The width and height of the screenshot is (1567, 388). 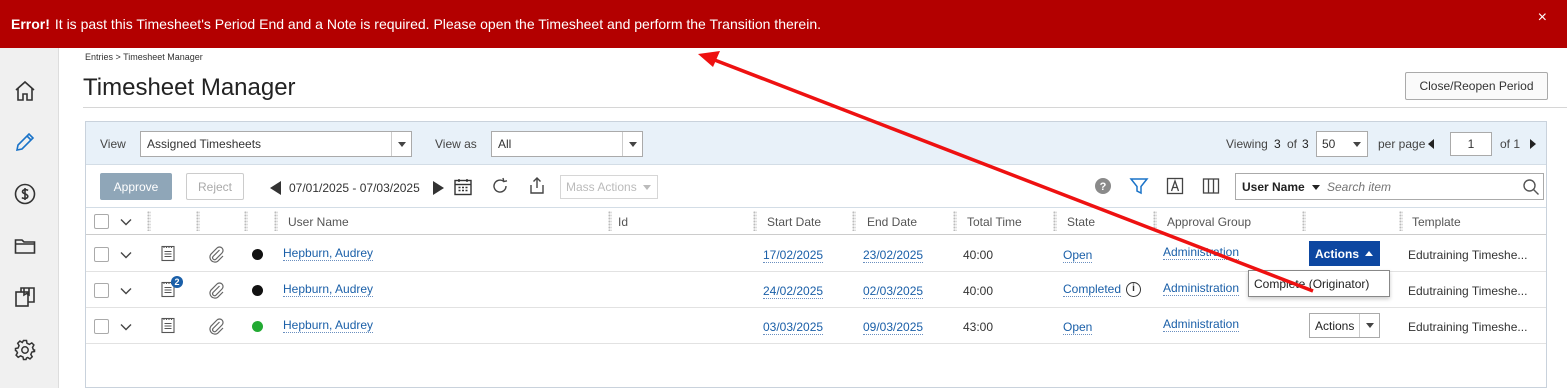 I want to click on page-value: 1, so click(x=1471, y=144).